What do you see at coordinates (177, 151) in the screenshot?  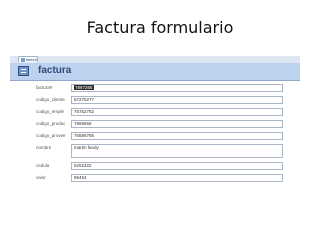 I see `field-input-nombre: martin fandy` at bounding box center [177, 151].